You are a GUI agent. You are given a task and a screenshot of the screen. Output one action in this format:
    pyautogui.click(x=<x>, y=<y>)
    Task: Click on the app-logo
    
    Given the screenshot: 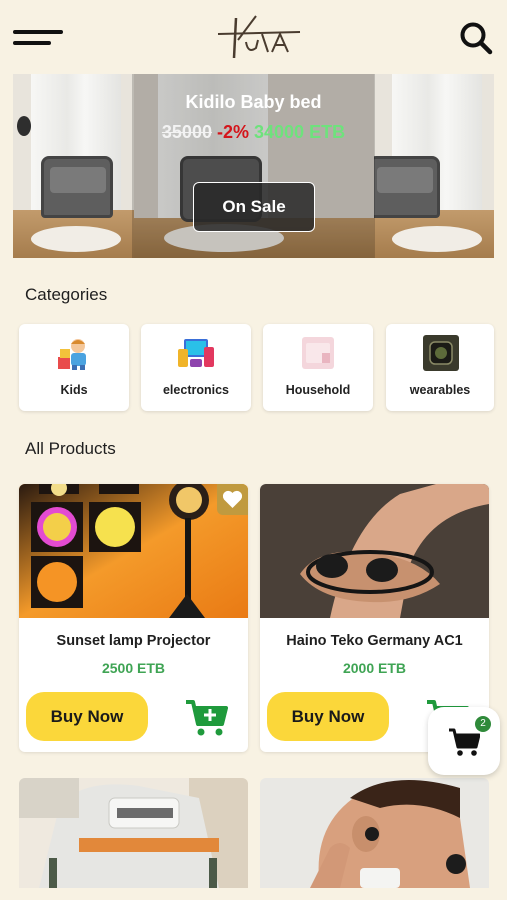 What is the action you would take?
    pyautogui.click(x=260, y=37)
    